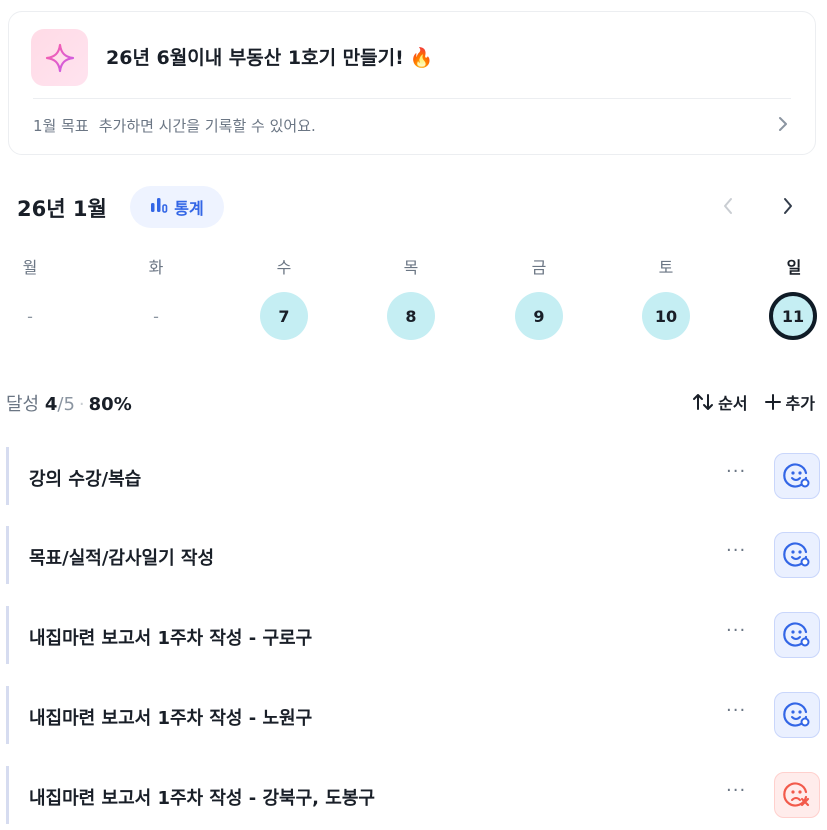  Describe the element at coordinates (413, 635) in the screenshot. I see `task-row: 내집마련 보고서 1주차 작성 - 구로구 ···` at that location.